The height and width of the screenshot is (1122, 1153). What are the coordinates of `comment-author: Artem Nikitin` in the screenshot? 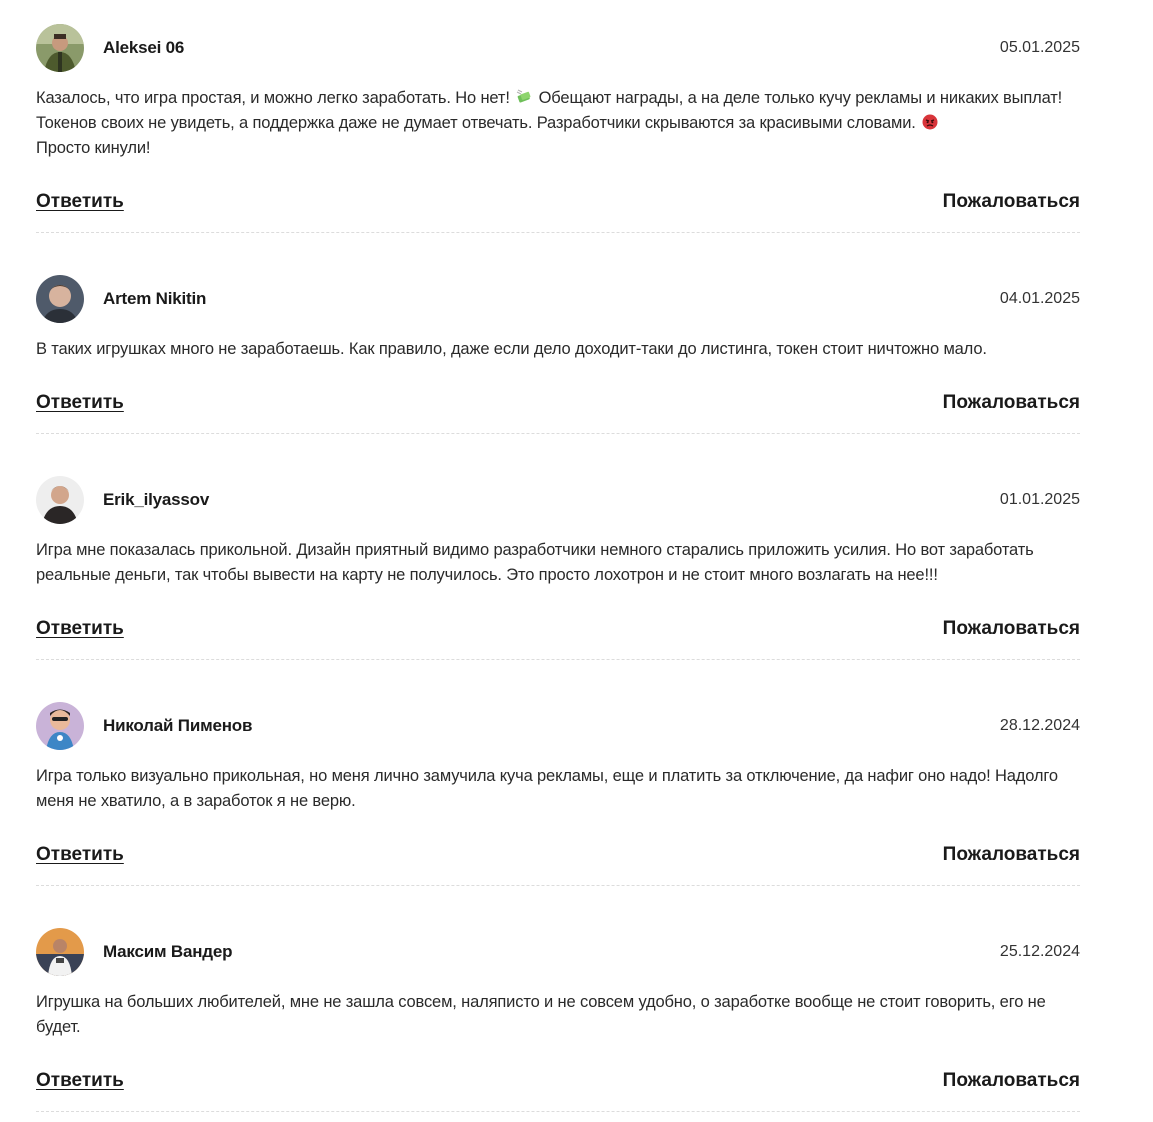 It's located at (155, 298).